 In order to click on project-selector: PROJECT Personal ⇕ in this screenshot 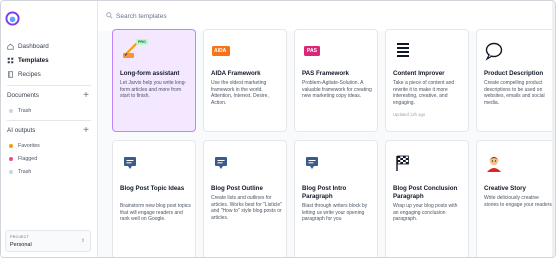, I will do `click(48, 241)`.